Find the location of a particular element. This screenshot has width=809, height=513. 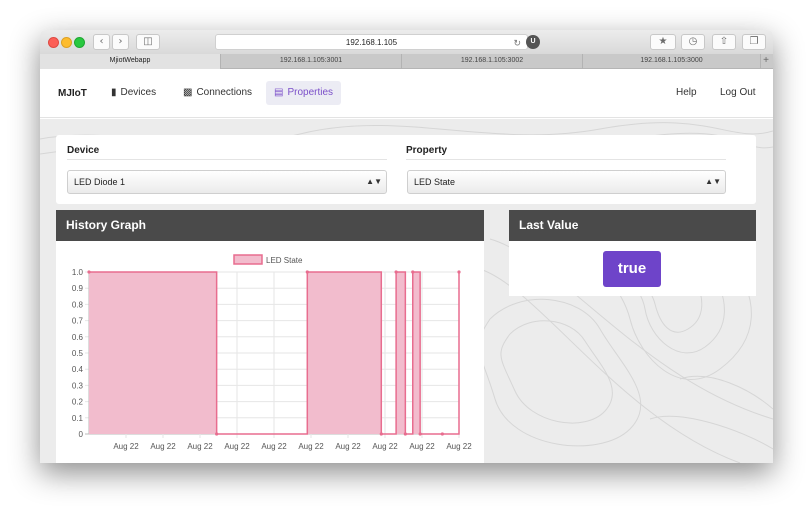

property-label: Property is located at coordinates (427, 150).